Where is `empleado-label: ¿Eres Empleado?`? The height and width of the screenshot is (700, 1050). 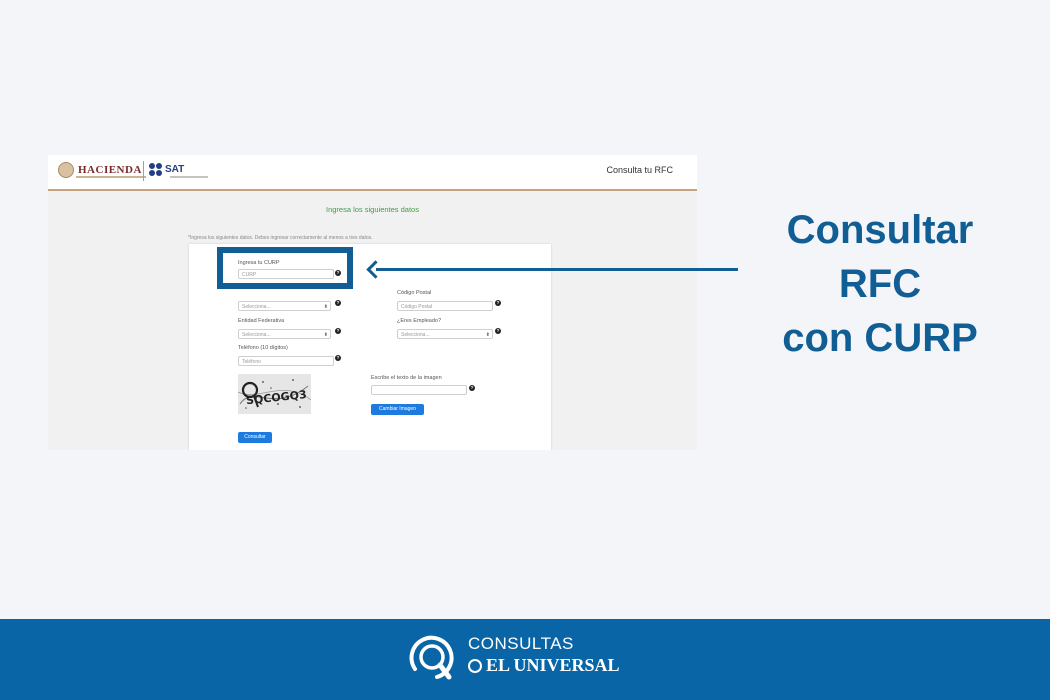 empleado-label: ¿Eres Empleado? is located at coordinates (419, 321).